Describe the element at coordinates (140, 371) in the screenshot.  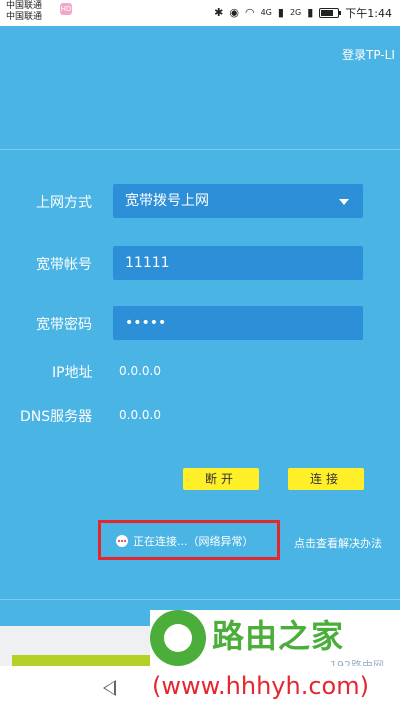
I see `ip-value: 0.0.0.0` at that location.